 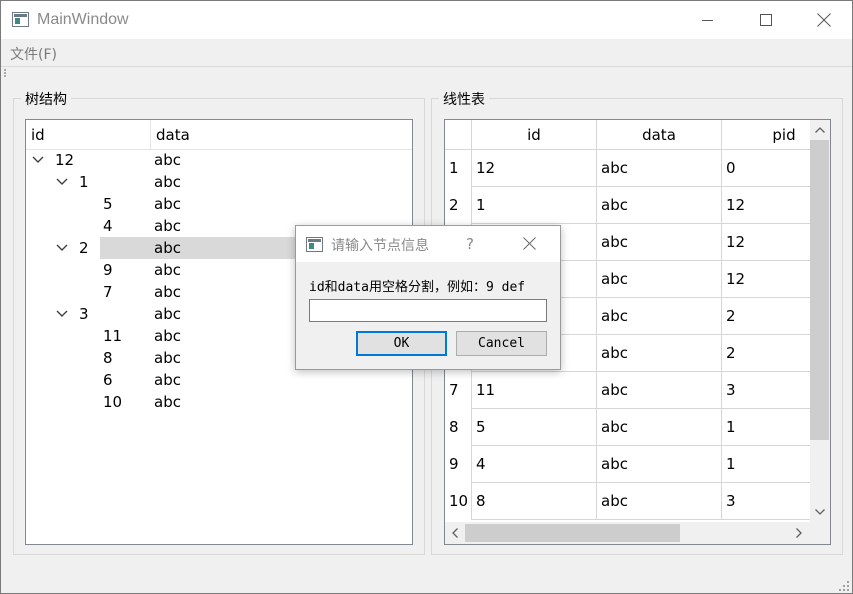 What do you see at coordinates (458, 205) in the screenshot?
I see `table-row-header: 2` at bounding box center [458, 205].